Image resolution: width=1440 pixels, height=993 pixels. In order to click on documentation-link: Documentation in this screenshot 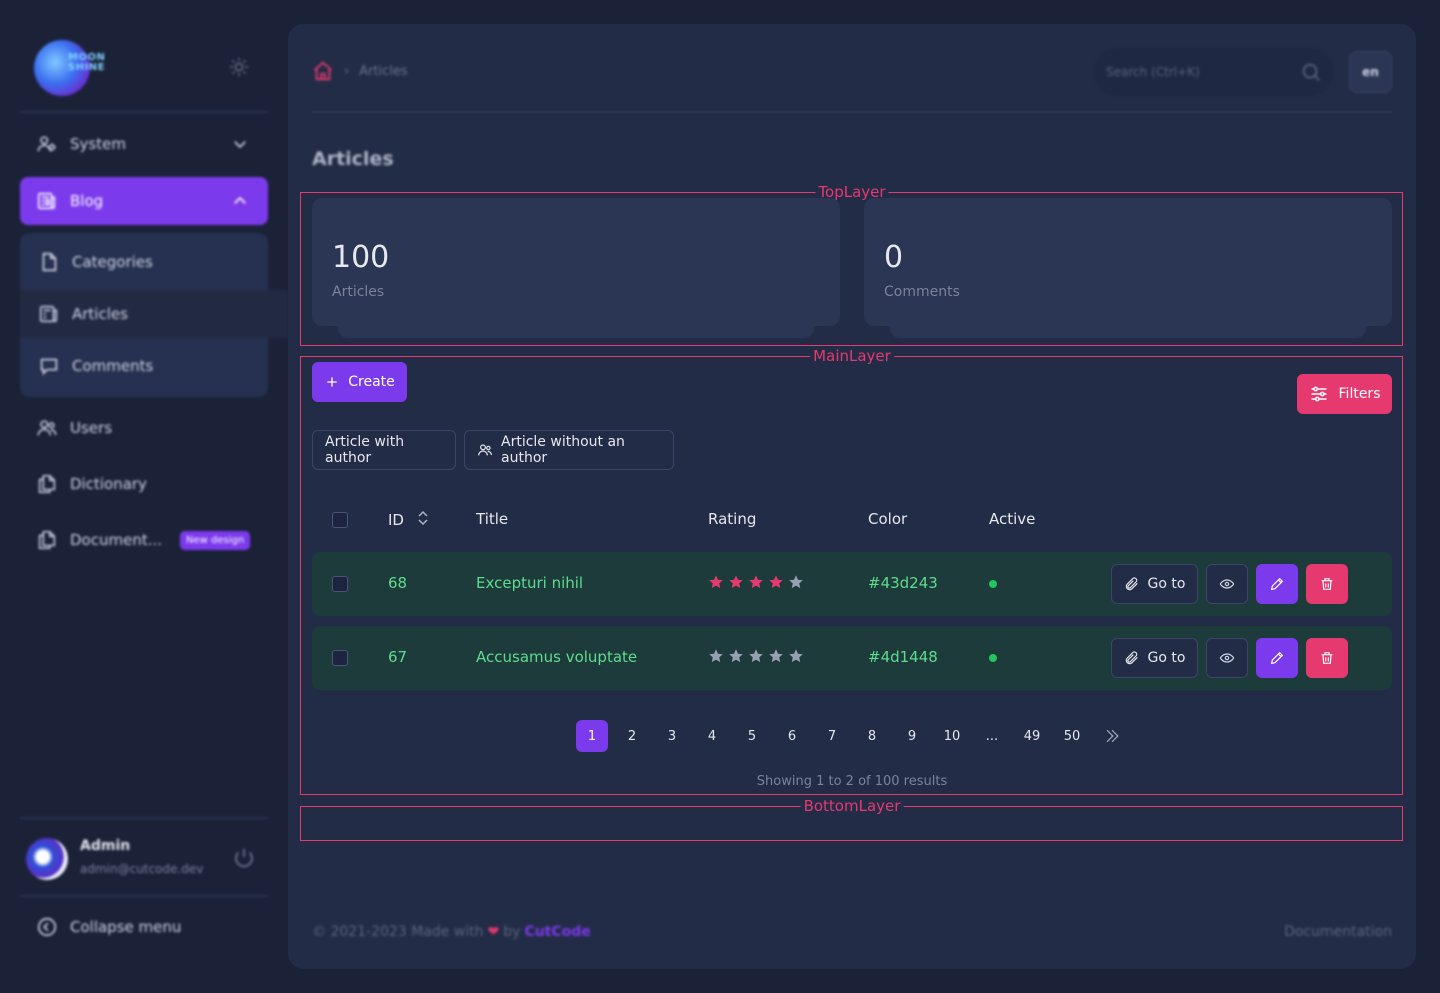, I will do `click(1338, 932)`.